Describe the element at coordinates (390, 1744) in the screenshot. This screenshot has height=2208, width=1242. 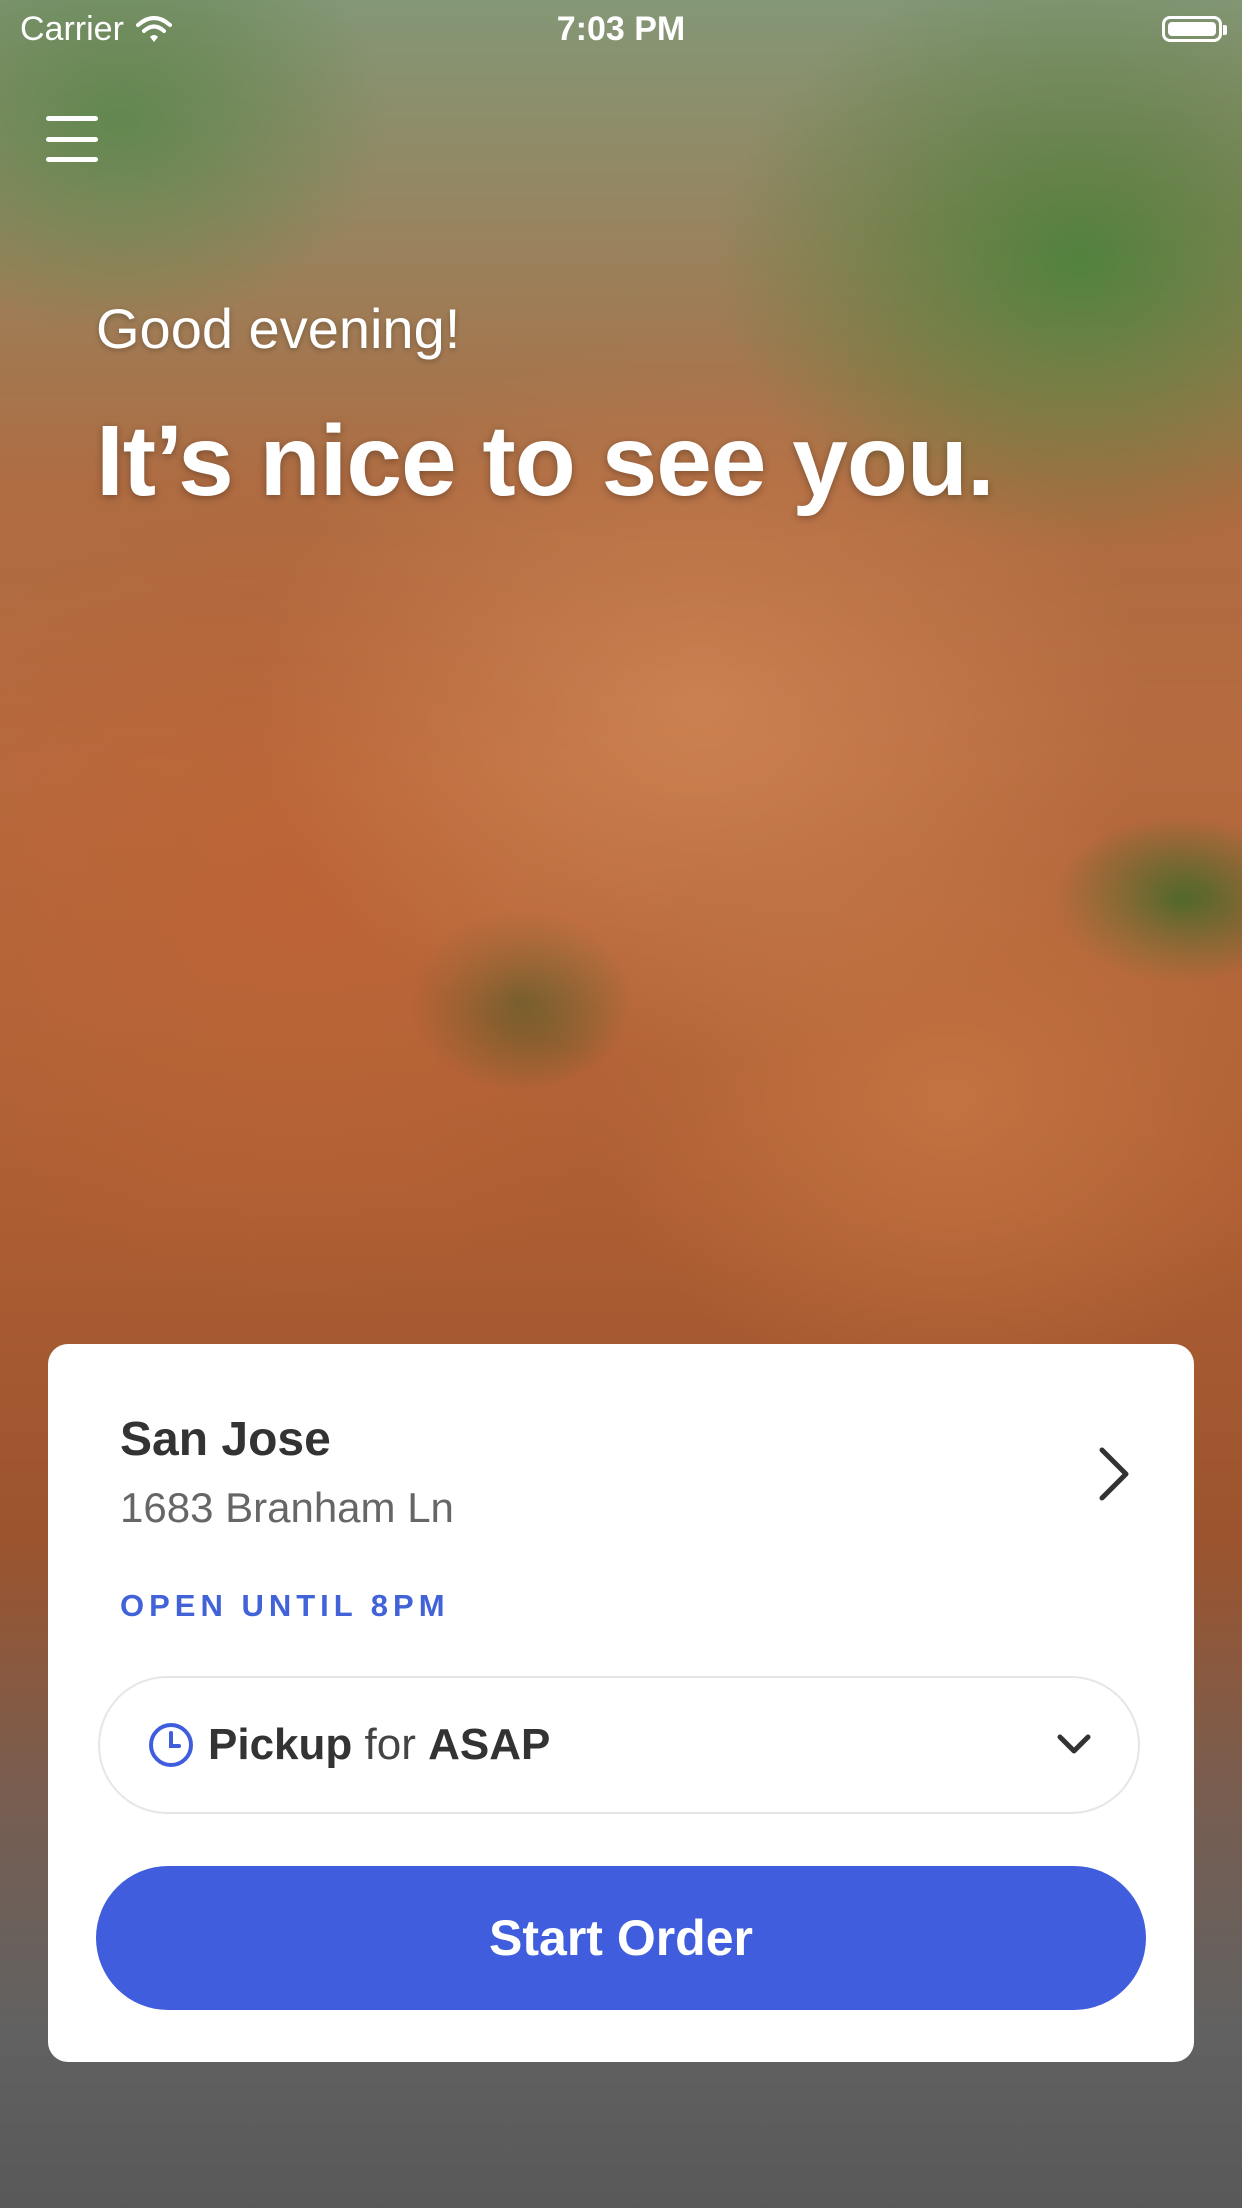
I see `order-mode-connector: for` at that location.